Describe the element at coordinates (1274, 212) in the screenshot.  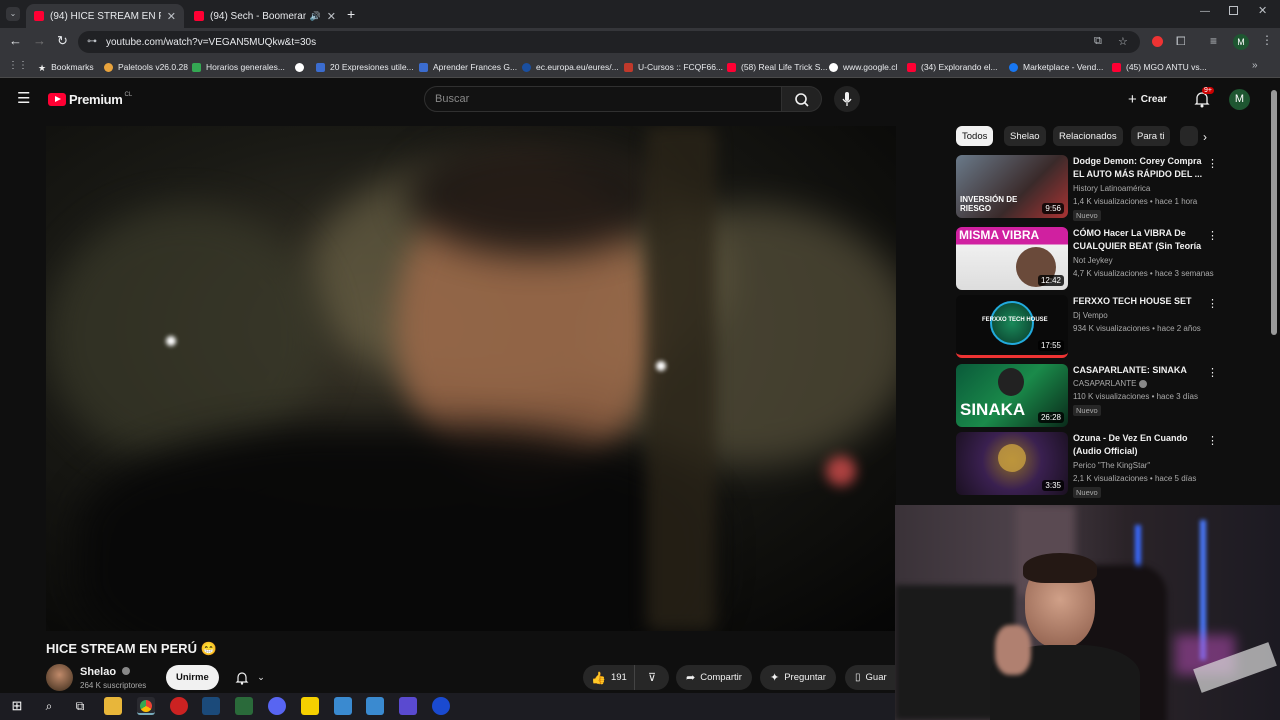
I see `page-scrollbar` at that location.